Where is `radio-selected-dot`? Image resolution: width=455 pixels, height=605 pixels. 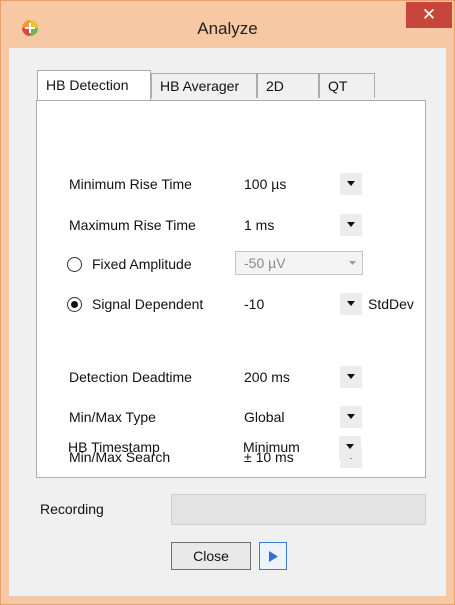 radio-selected-dot is located at coordinates (74, 304).